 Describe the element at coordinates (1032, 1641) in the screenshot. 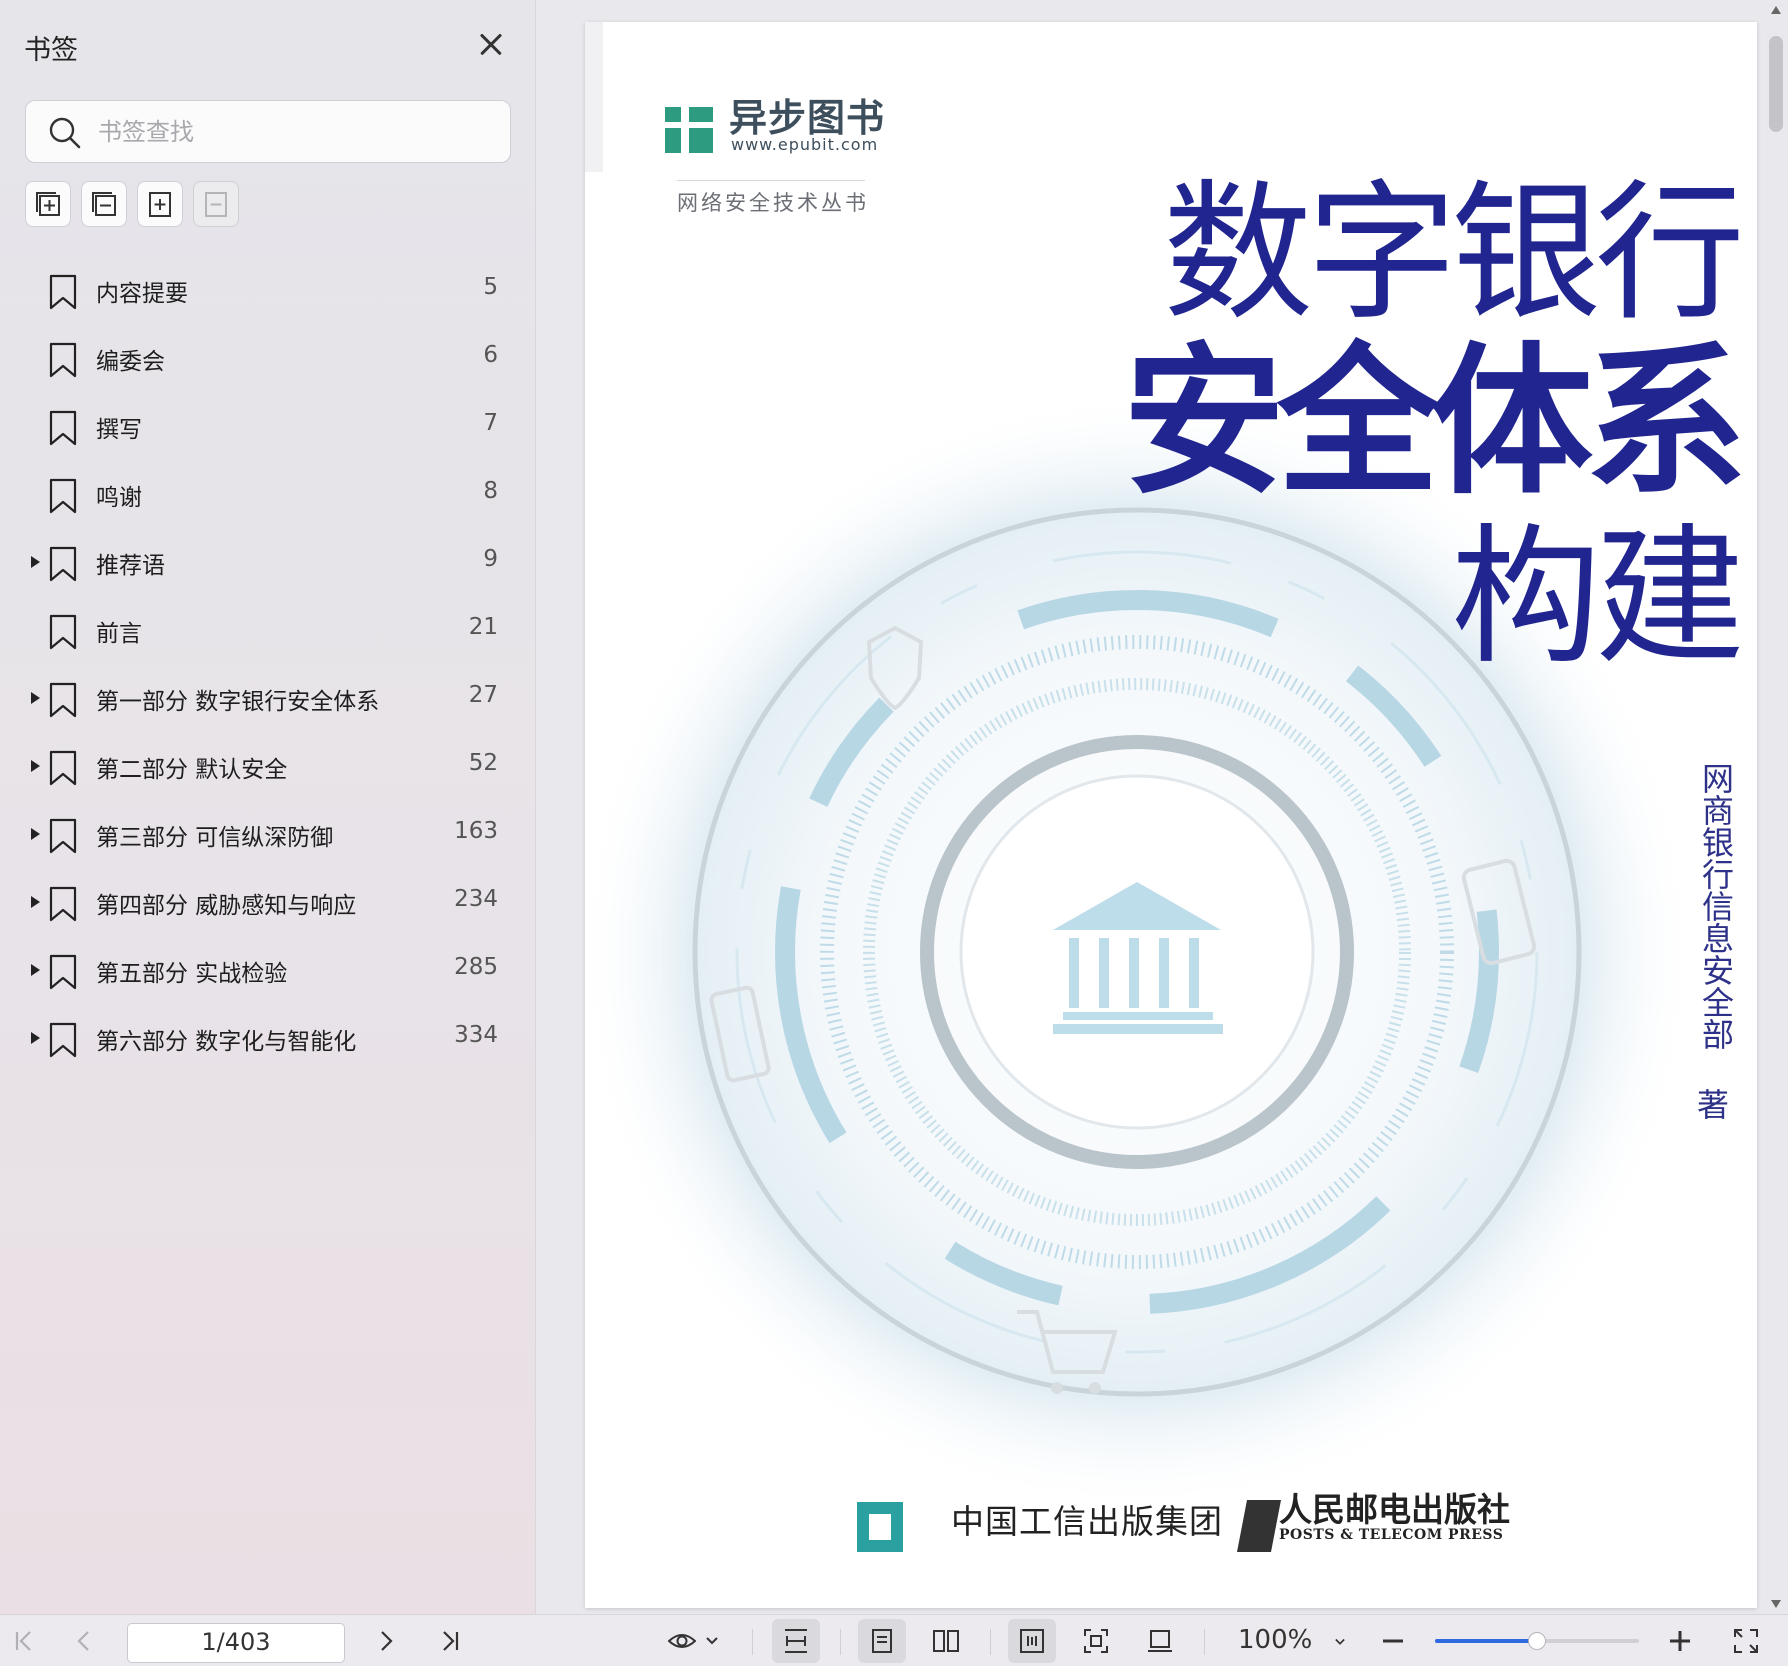

I see `fit-page-button` at that location.